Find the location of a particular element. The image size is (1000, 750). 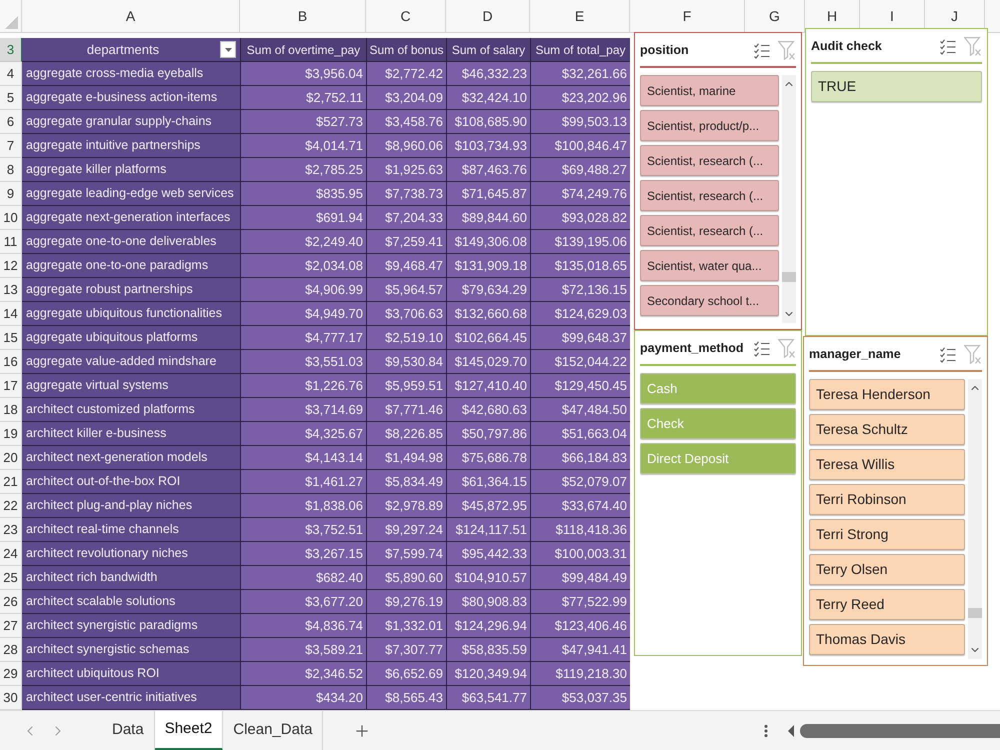

row-number: 14 is located at coordinates (11, 314).